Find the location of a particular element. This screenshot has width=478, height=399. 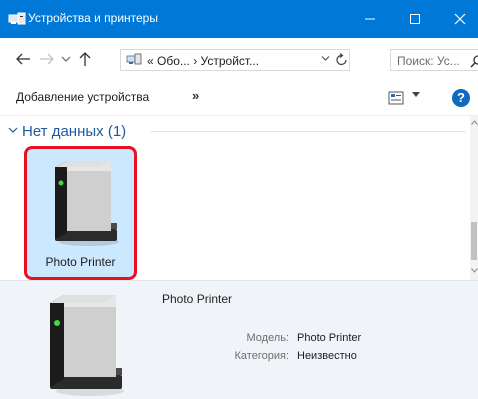

refresh-icon is located at coordinates (342, 60).